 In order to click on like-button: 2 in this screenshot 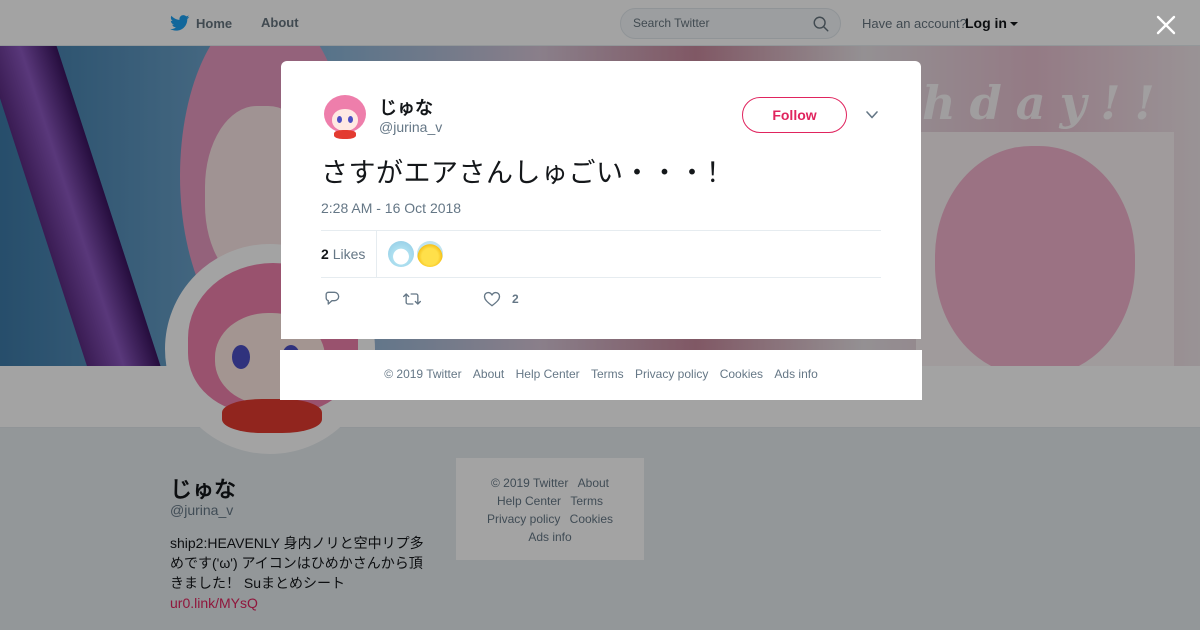, I will do `click(500, 299)`.